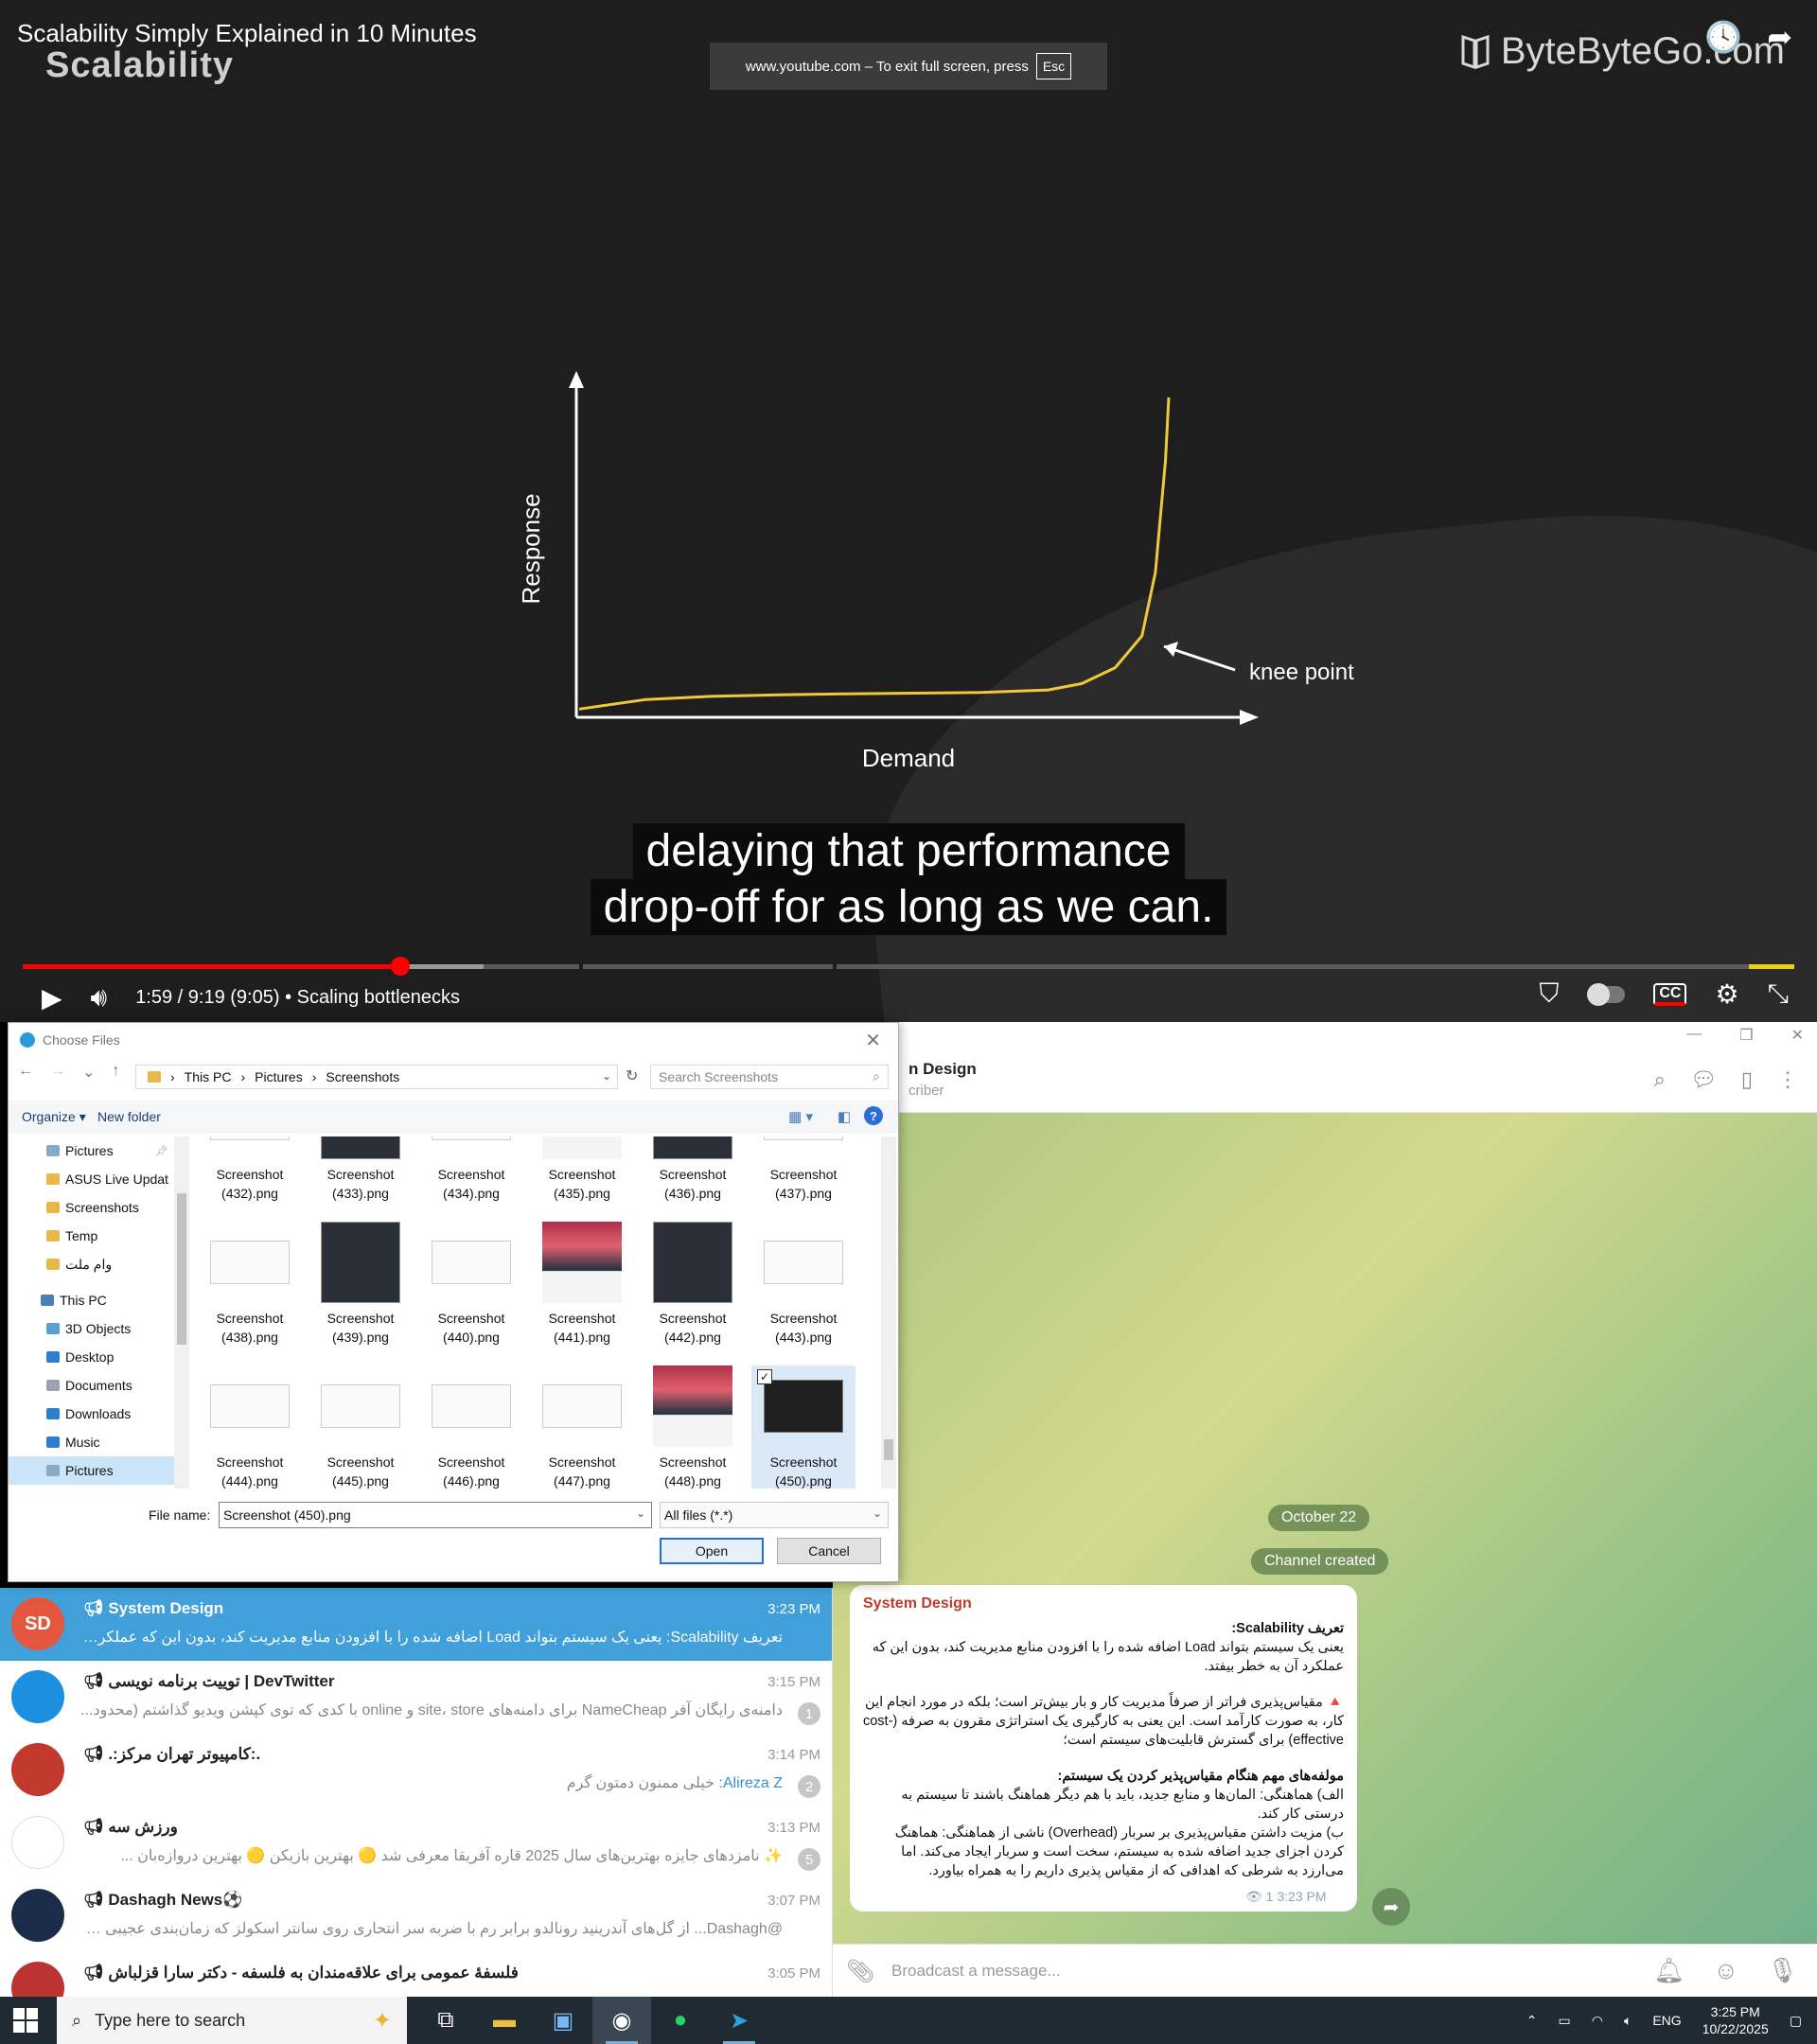 This screenshot has width=1817, height=2044. I want to click on organize-button: Organize ▾, so click(54, 1117).